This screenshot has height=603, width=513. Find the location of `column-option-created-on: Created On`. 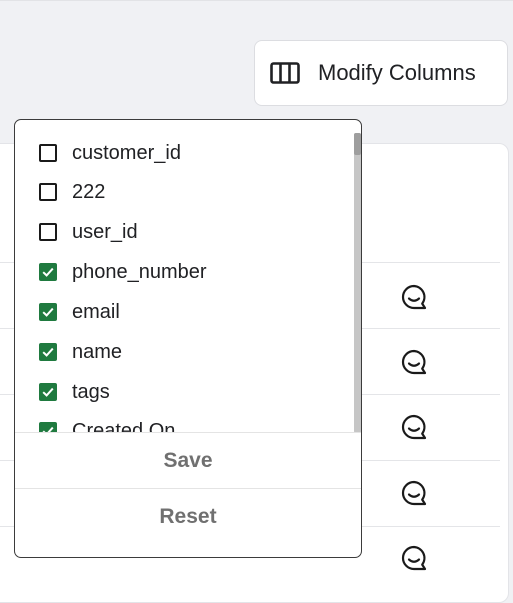

column-option-created-on: Created On is located at coordinates (185, 421).